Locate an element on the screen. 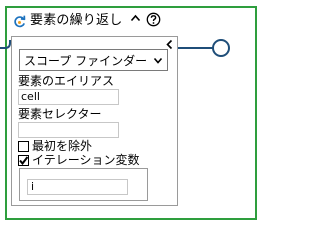 This screenshot has width=320, height=240. activity-header: 要素の繰り返し is located at coordinates (67, 21).